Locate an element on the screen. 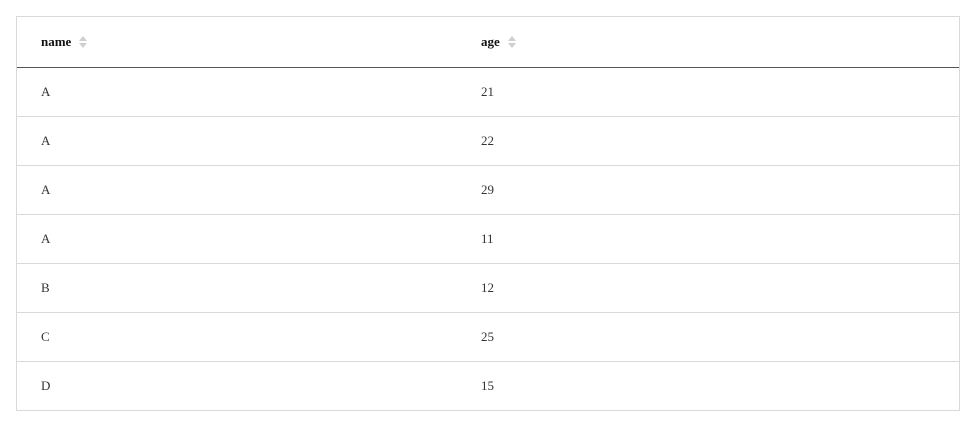  column-header-label: age is located at coordinates (490, 41).